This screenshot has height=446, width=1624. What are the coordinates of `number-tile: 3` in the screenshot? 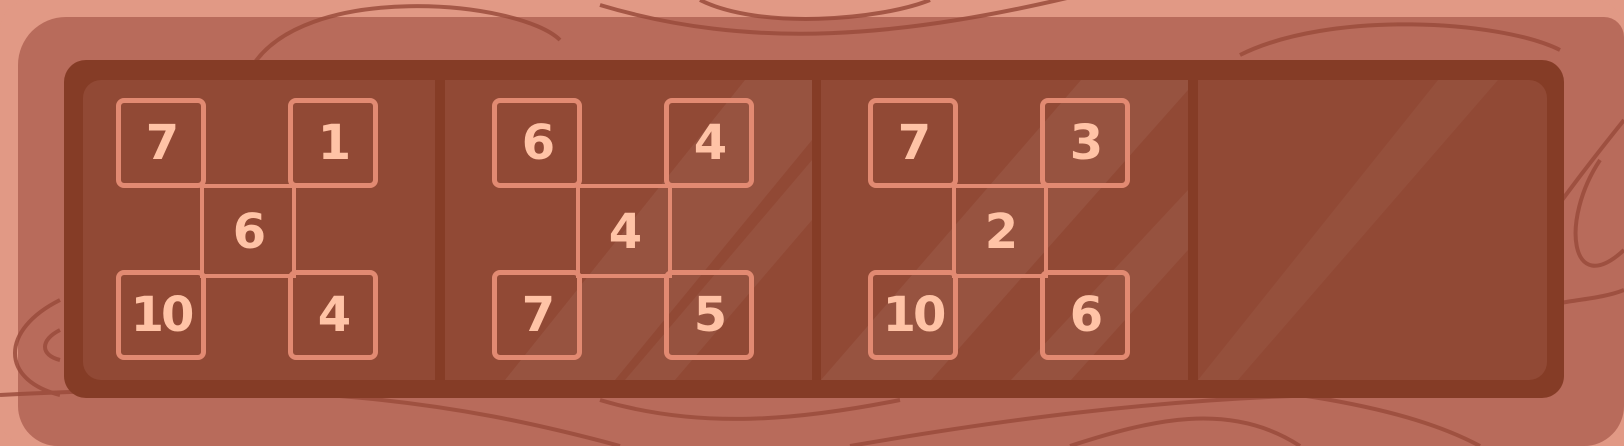 It's located at (1085, 143).